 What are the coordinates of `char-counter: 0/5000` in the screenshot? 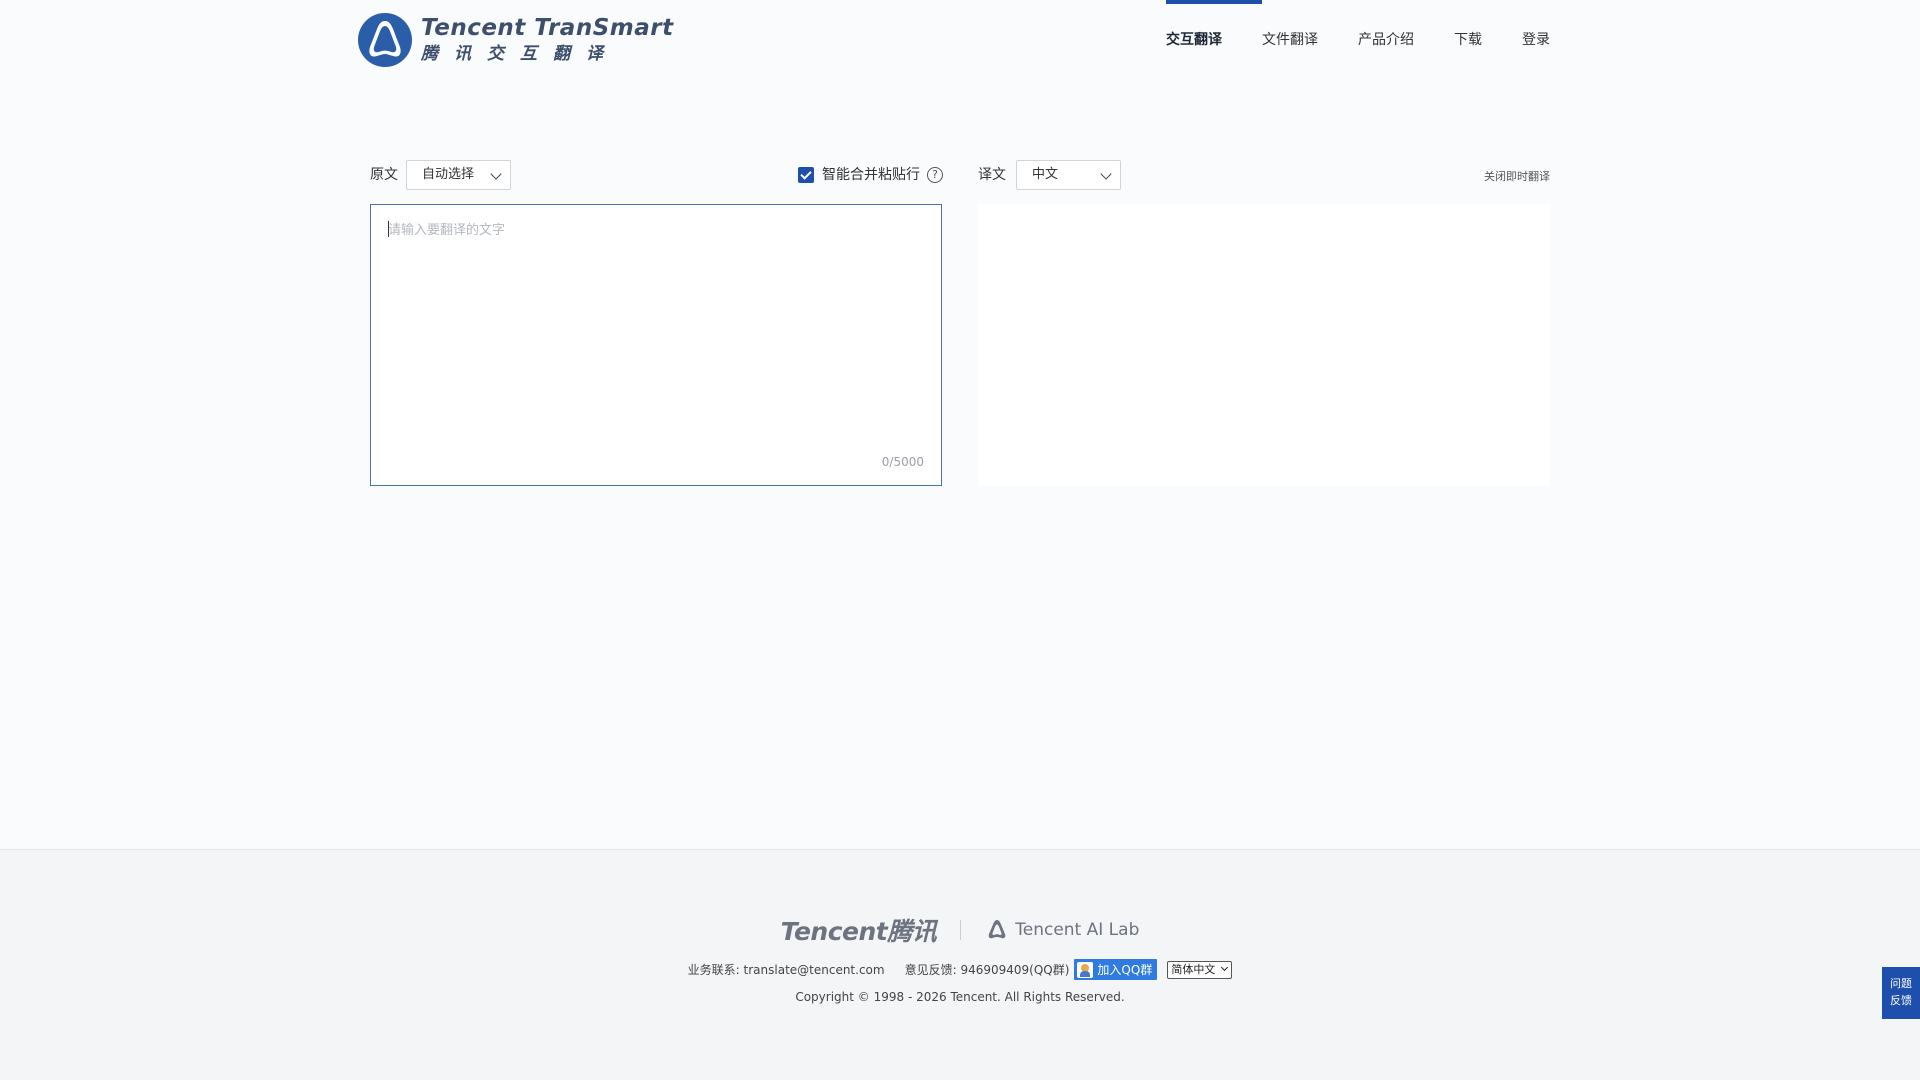 It's located at (902, 462).